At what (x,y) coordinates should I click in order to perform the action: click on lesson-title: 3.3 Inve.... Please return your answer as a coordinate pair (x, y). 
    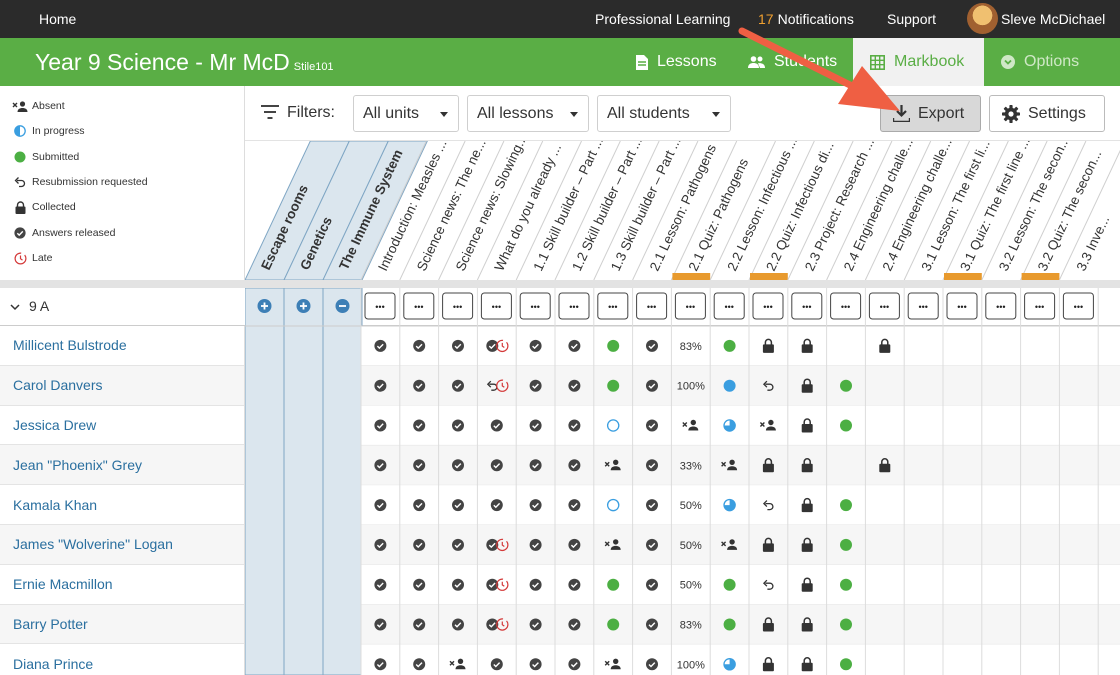
    Looking at the image, I should click on (1093, 243).